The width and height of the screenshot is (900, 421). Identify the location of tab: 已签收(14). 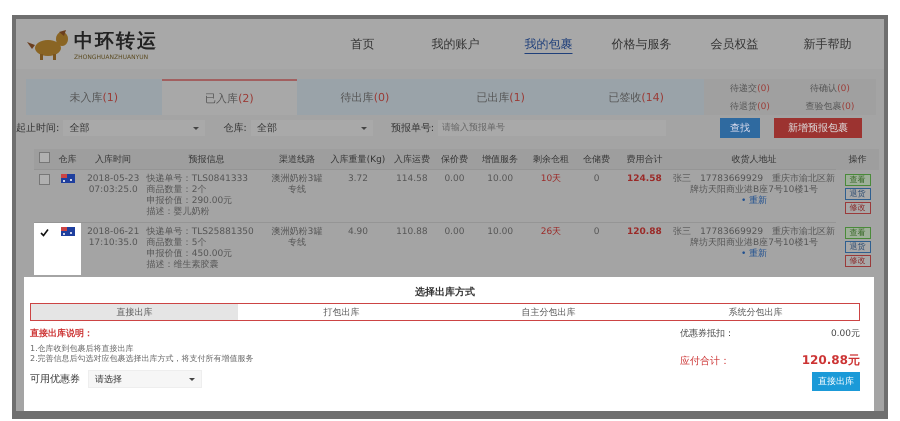
(636, 97).